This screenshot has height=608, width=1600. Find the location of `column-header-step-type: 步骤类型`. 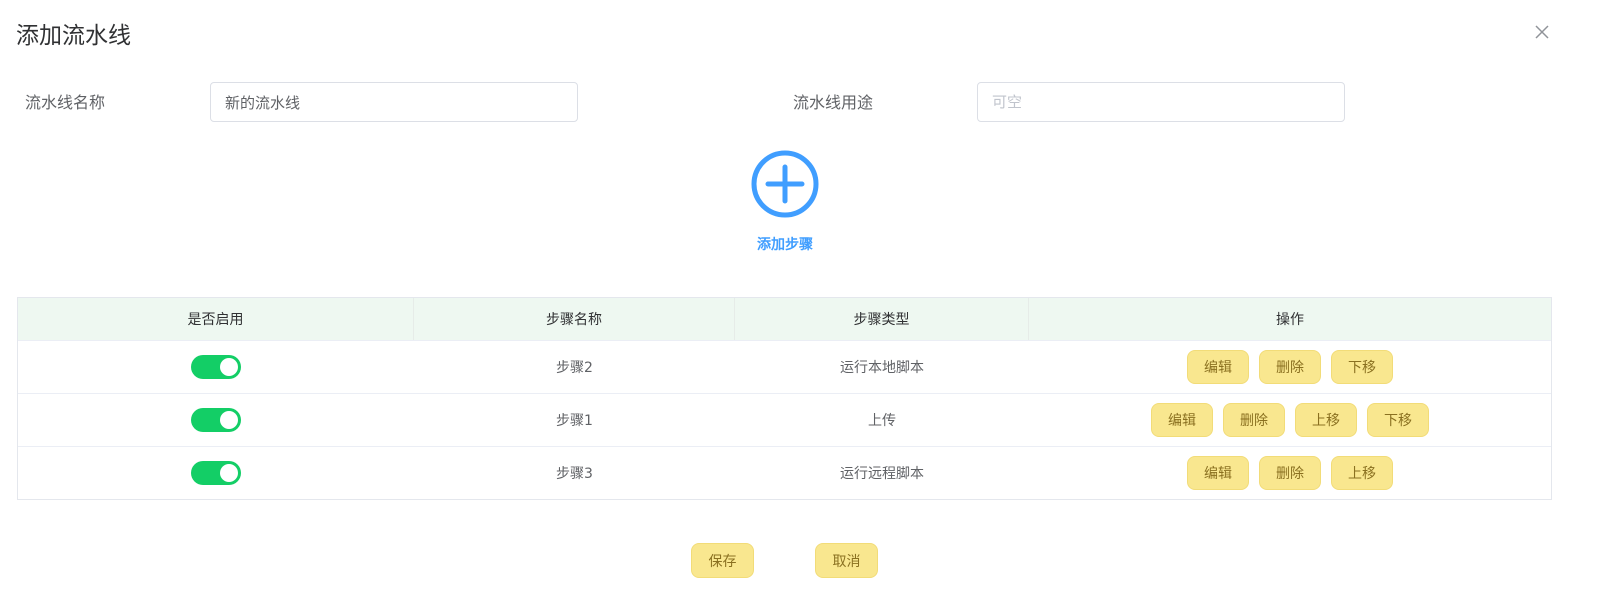

column-header-step-type: 步骤类型 is located at coordinates (882, 319).